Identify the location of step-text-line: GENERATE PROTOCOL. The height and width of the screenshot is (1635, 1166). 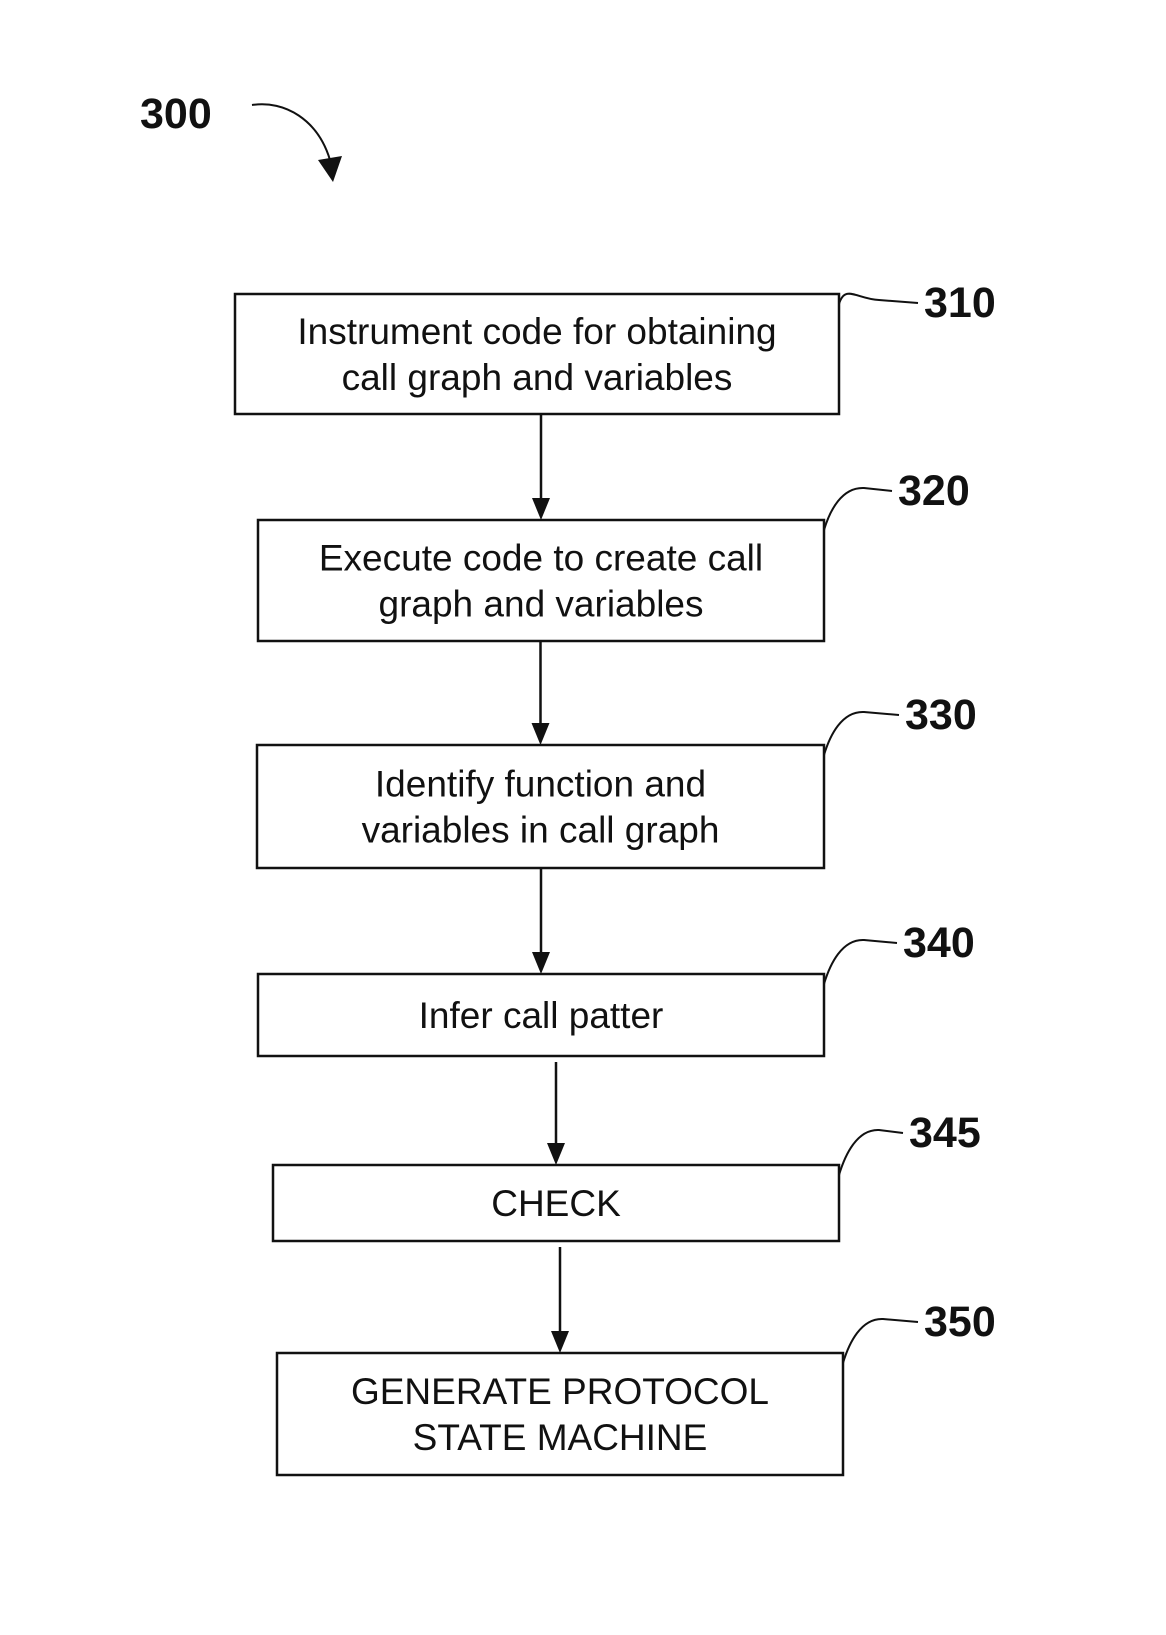
(560, 1391).